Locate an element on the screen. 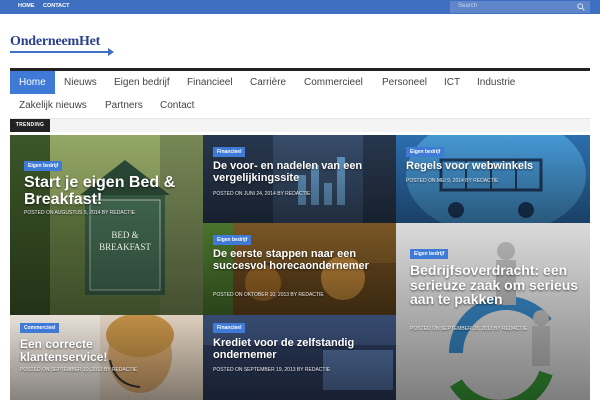 This screenshot has width=600, height=400. nav-item-home: Home is located at coordinates (32, 82).